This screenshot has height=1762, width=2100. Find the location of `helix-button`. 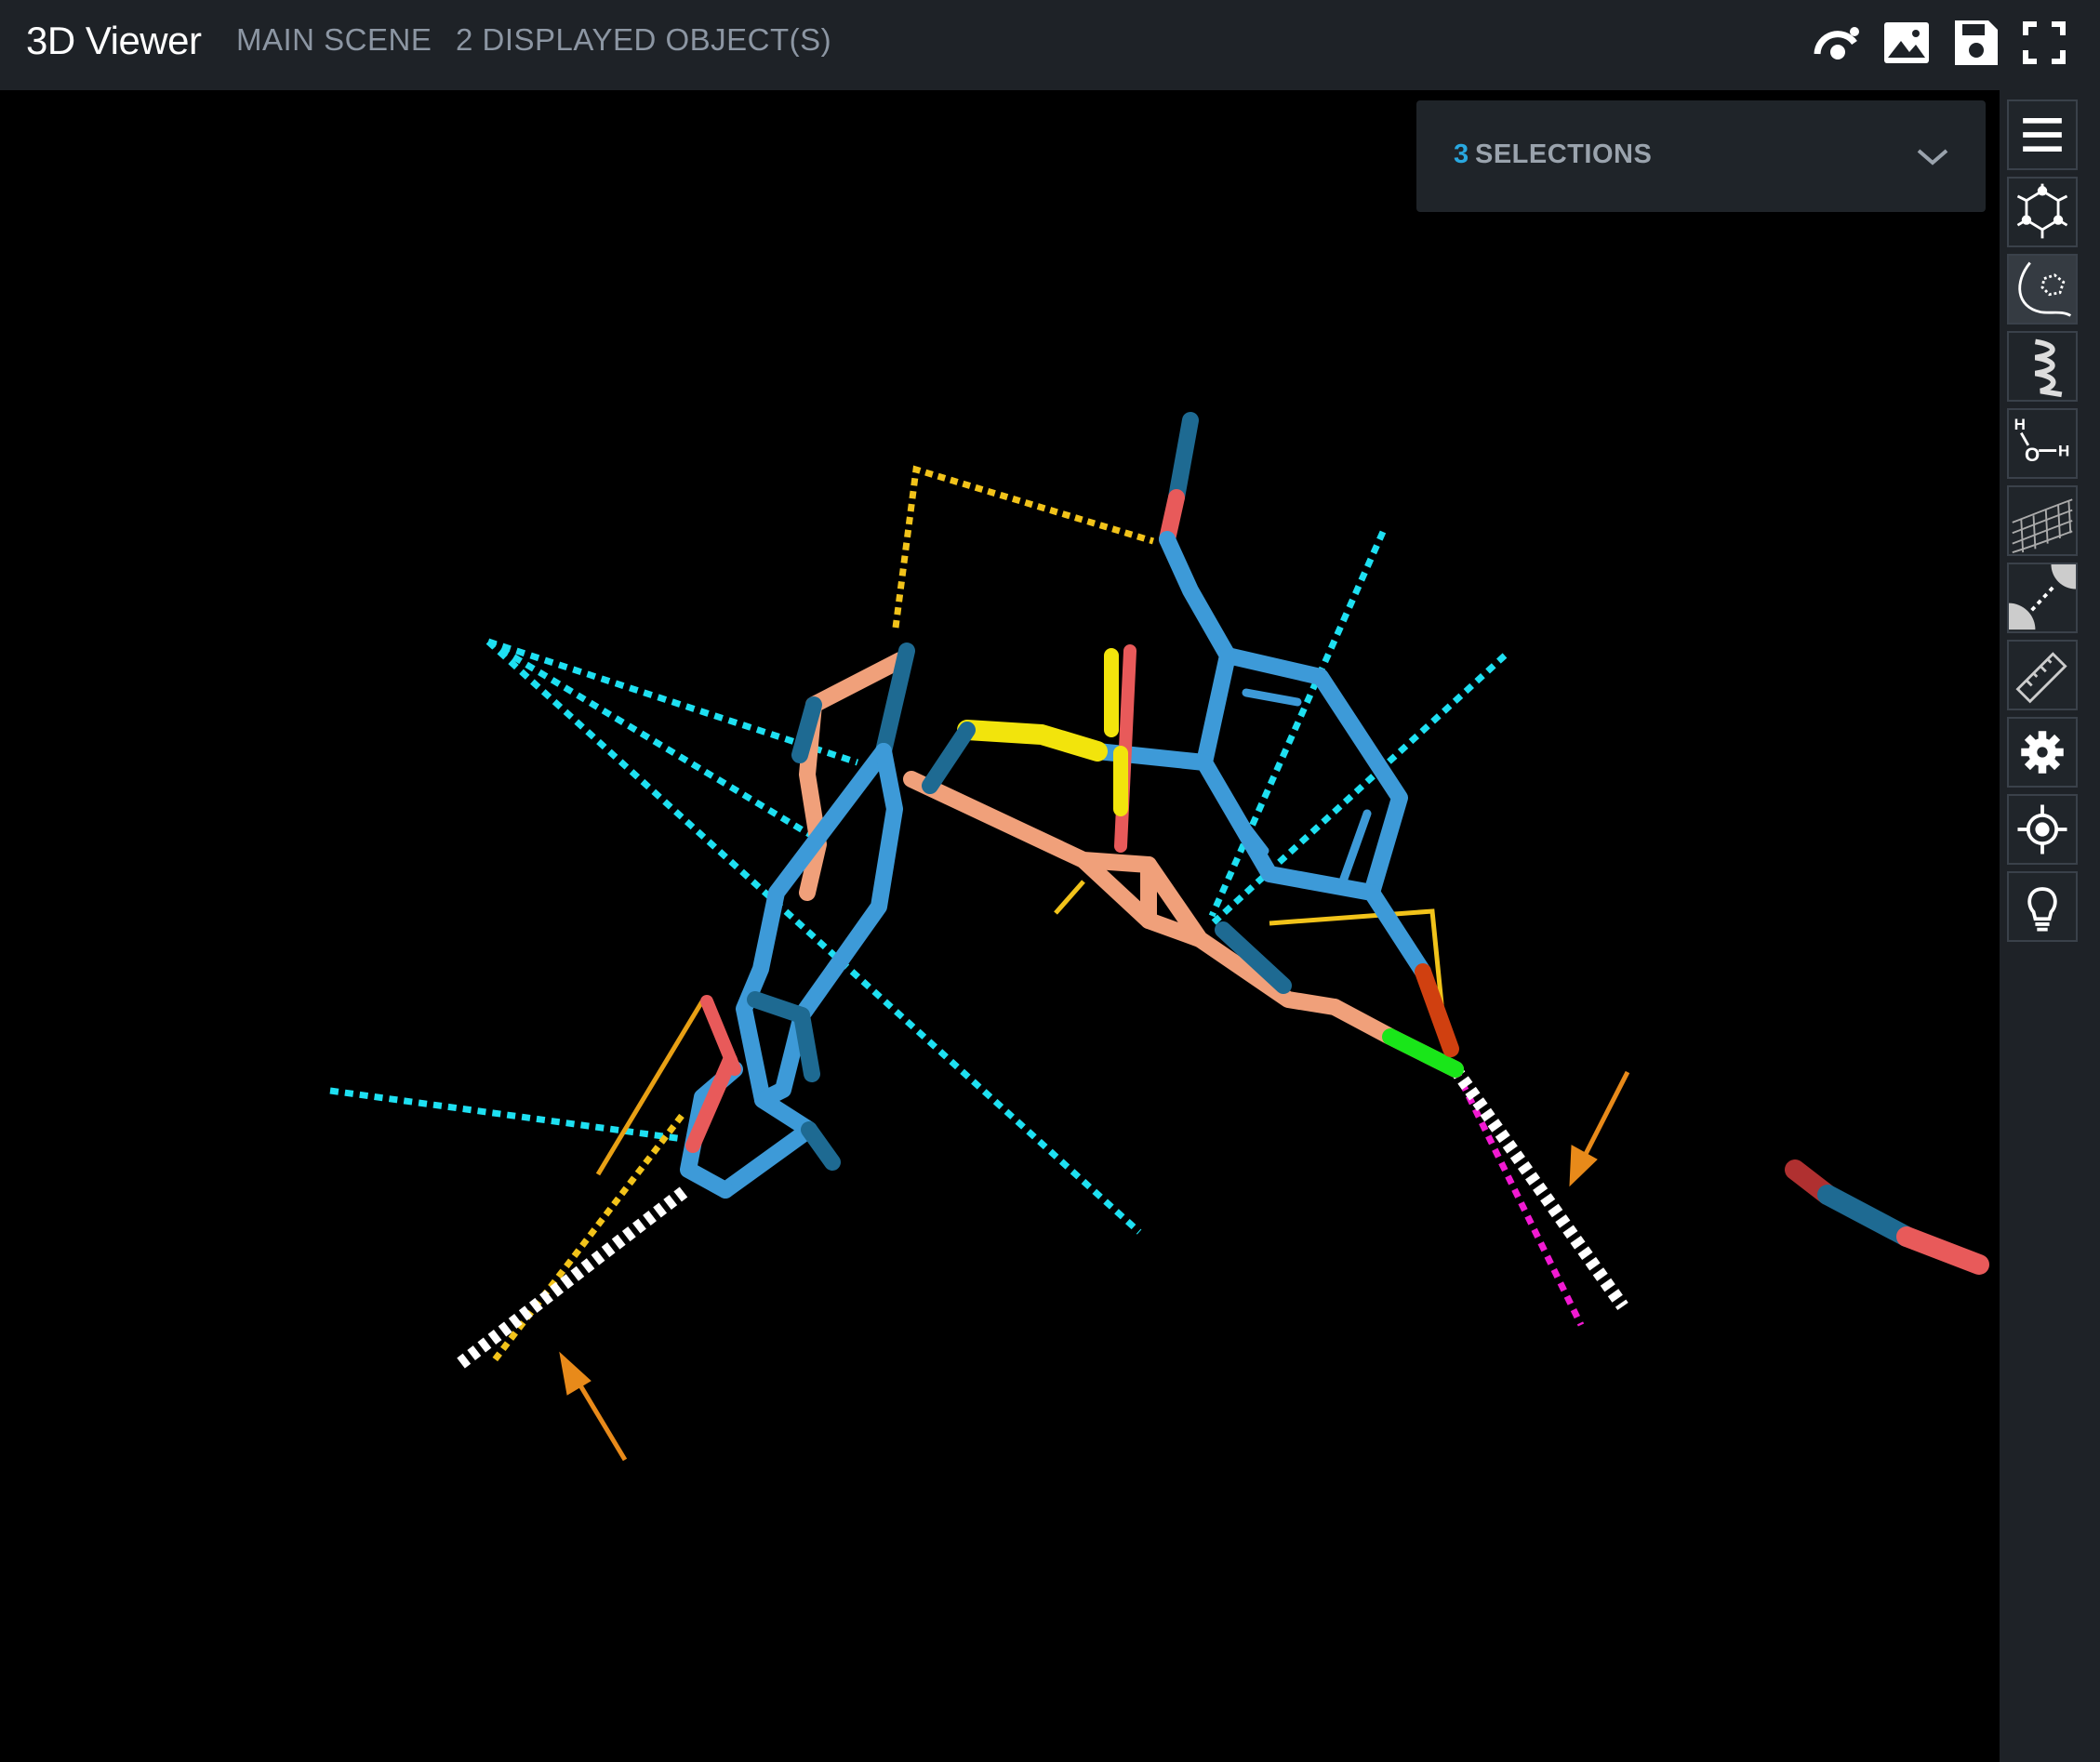

helix-button is located at coordinates (2043, 366).